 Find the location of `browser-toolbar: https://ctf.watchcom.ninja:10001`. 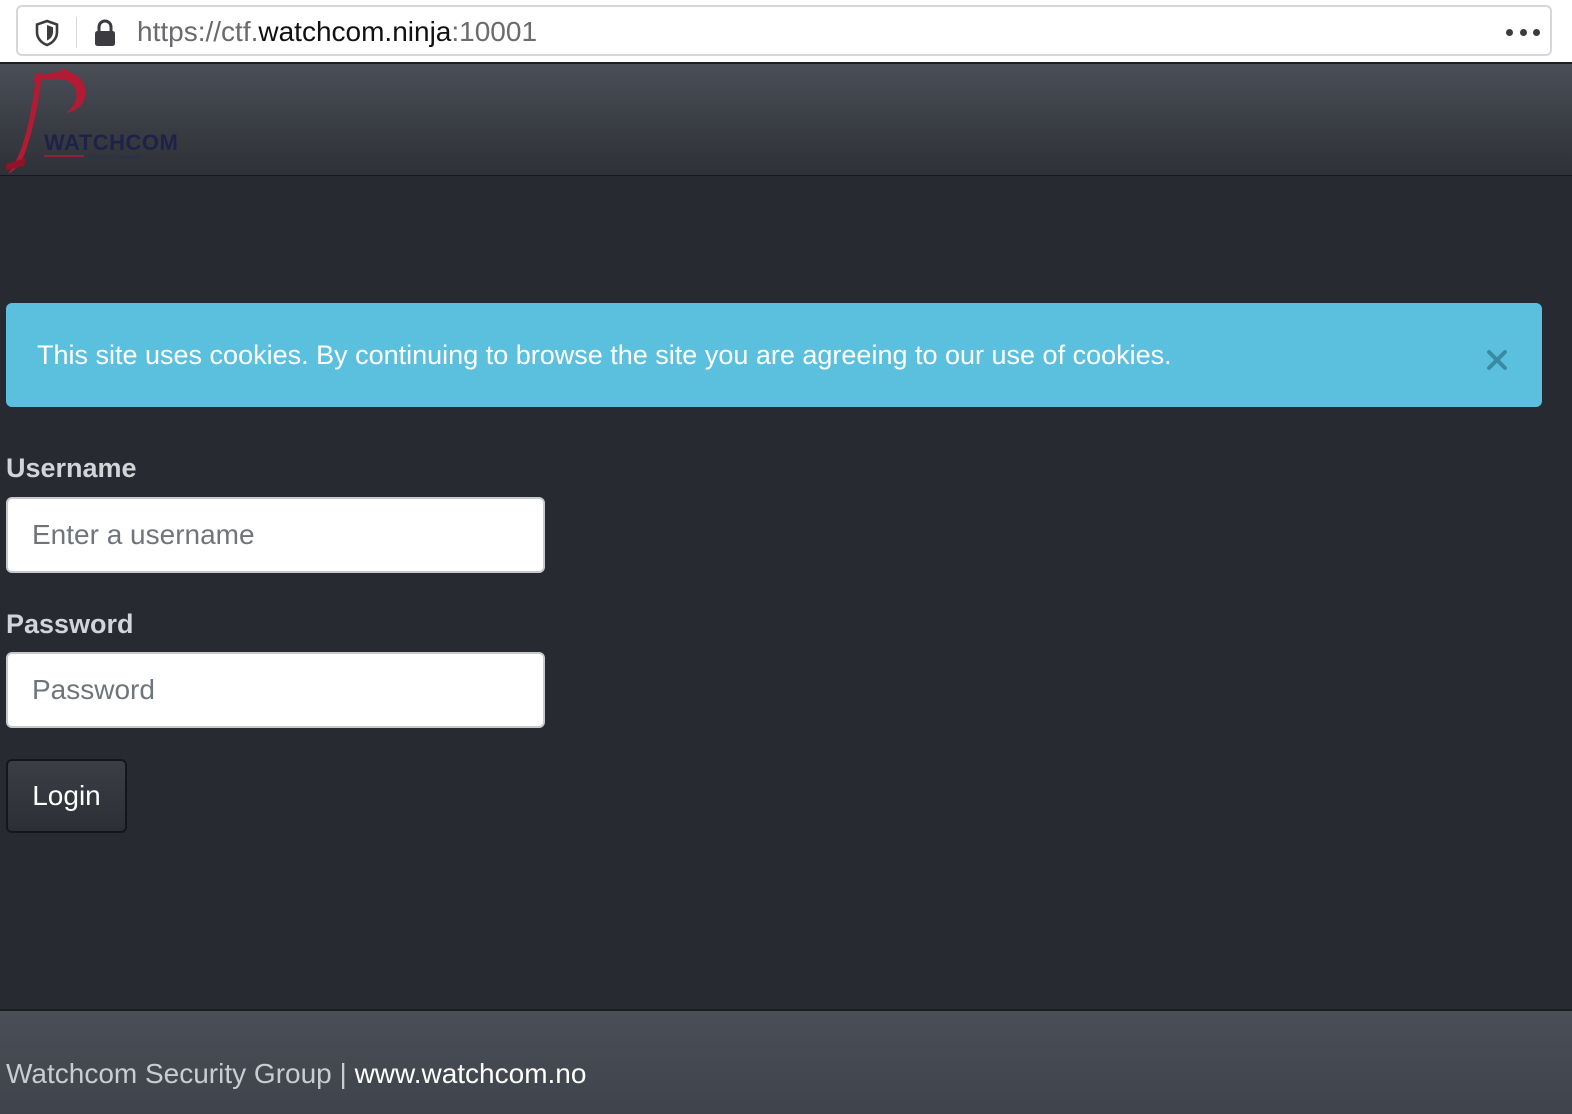

browser-toolbar: https://ctf.watchcom.ninja:10001 is located at coordinates (786, 32).